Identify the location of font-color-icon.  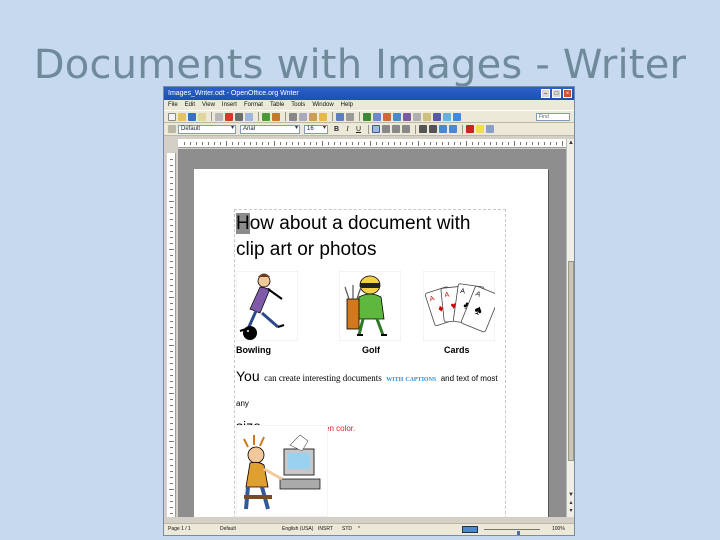
(470, 129).